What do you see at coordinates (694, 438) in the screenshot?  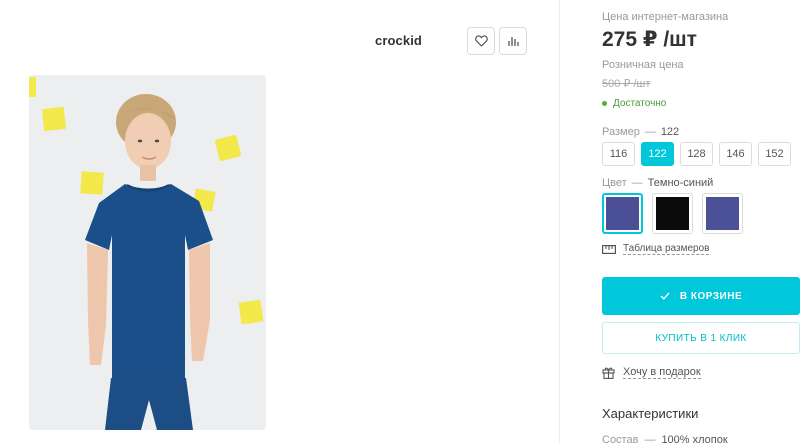 I see `composition-value: 100% хлопок` at bounding box center [694, 438].